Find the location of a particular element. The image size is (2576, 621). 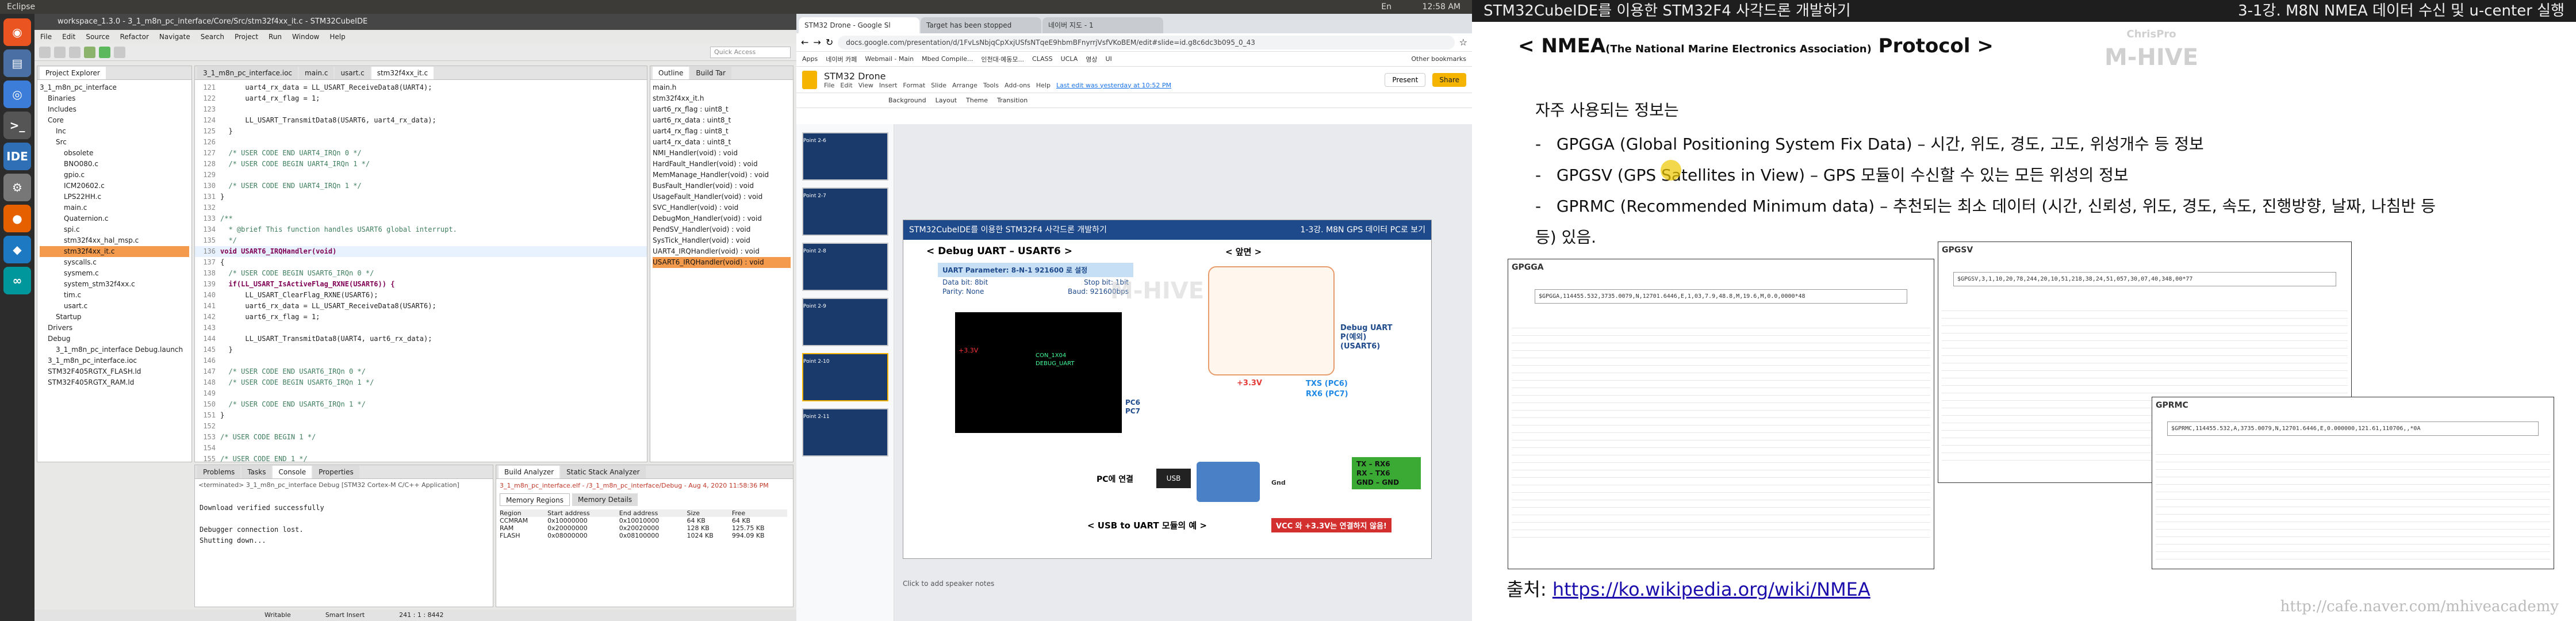

tree-item: Binaries is located at coordinates (114, 98).